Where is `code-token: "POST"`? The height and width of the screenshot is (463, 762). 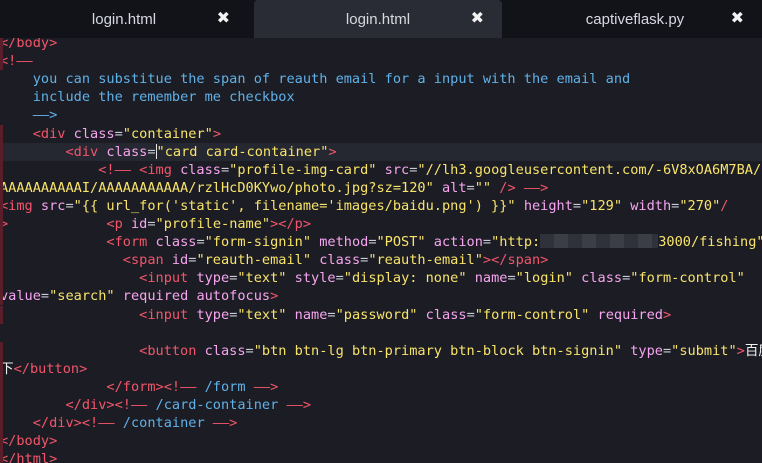 code-token: "POST" is located at coordinates (405, 242).